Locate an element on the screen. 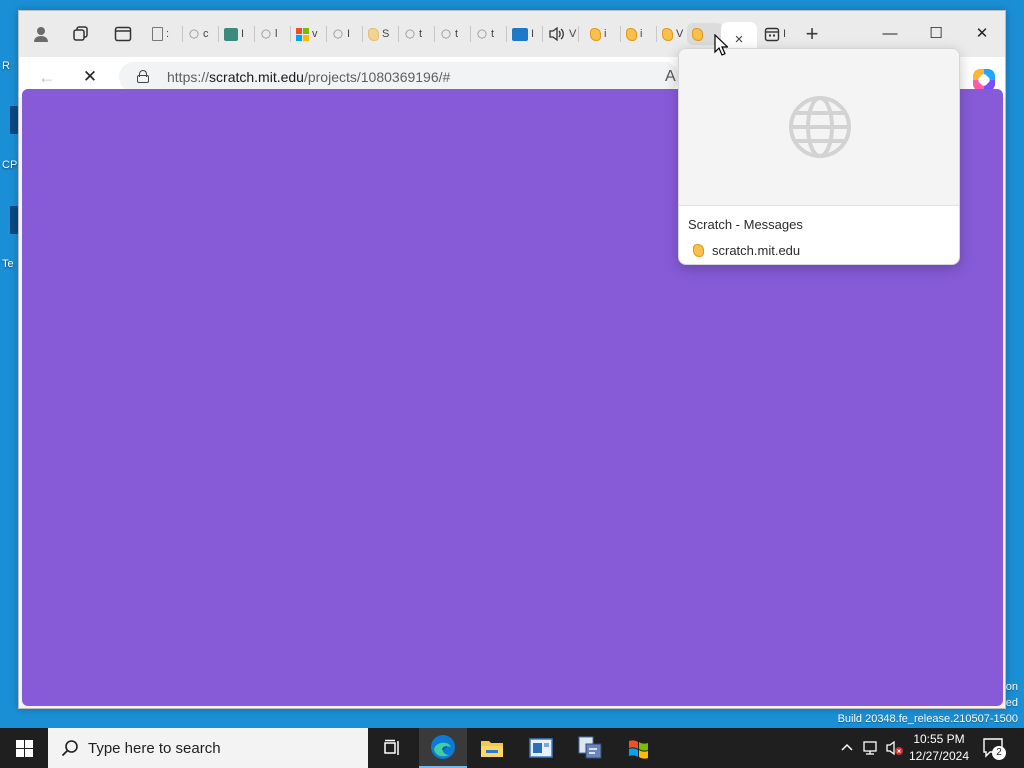 This screenshot has width=1024, height=768. browser-tab: l is located at coordinates (273, 34).